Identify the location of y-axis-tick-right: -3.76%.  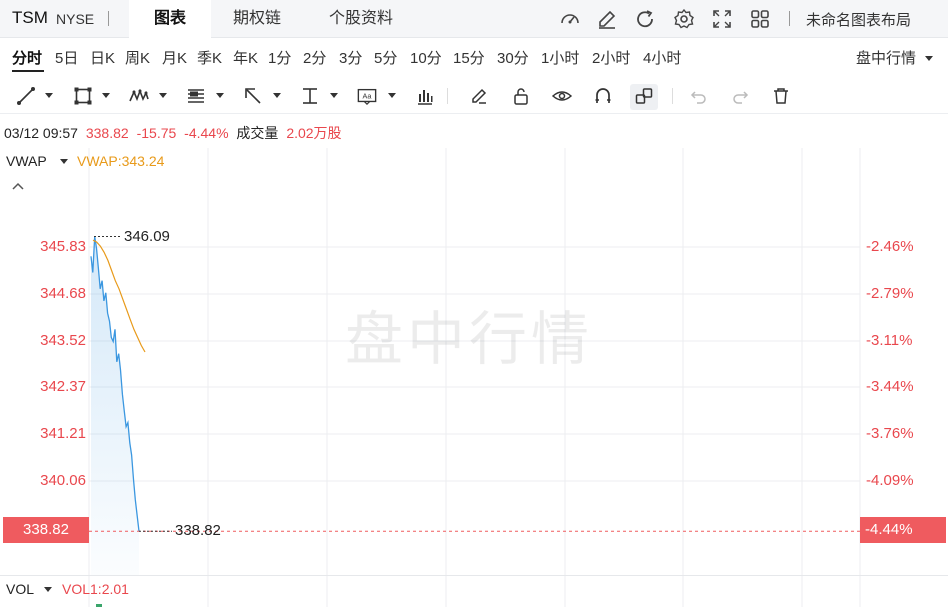
(890, 433).